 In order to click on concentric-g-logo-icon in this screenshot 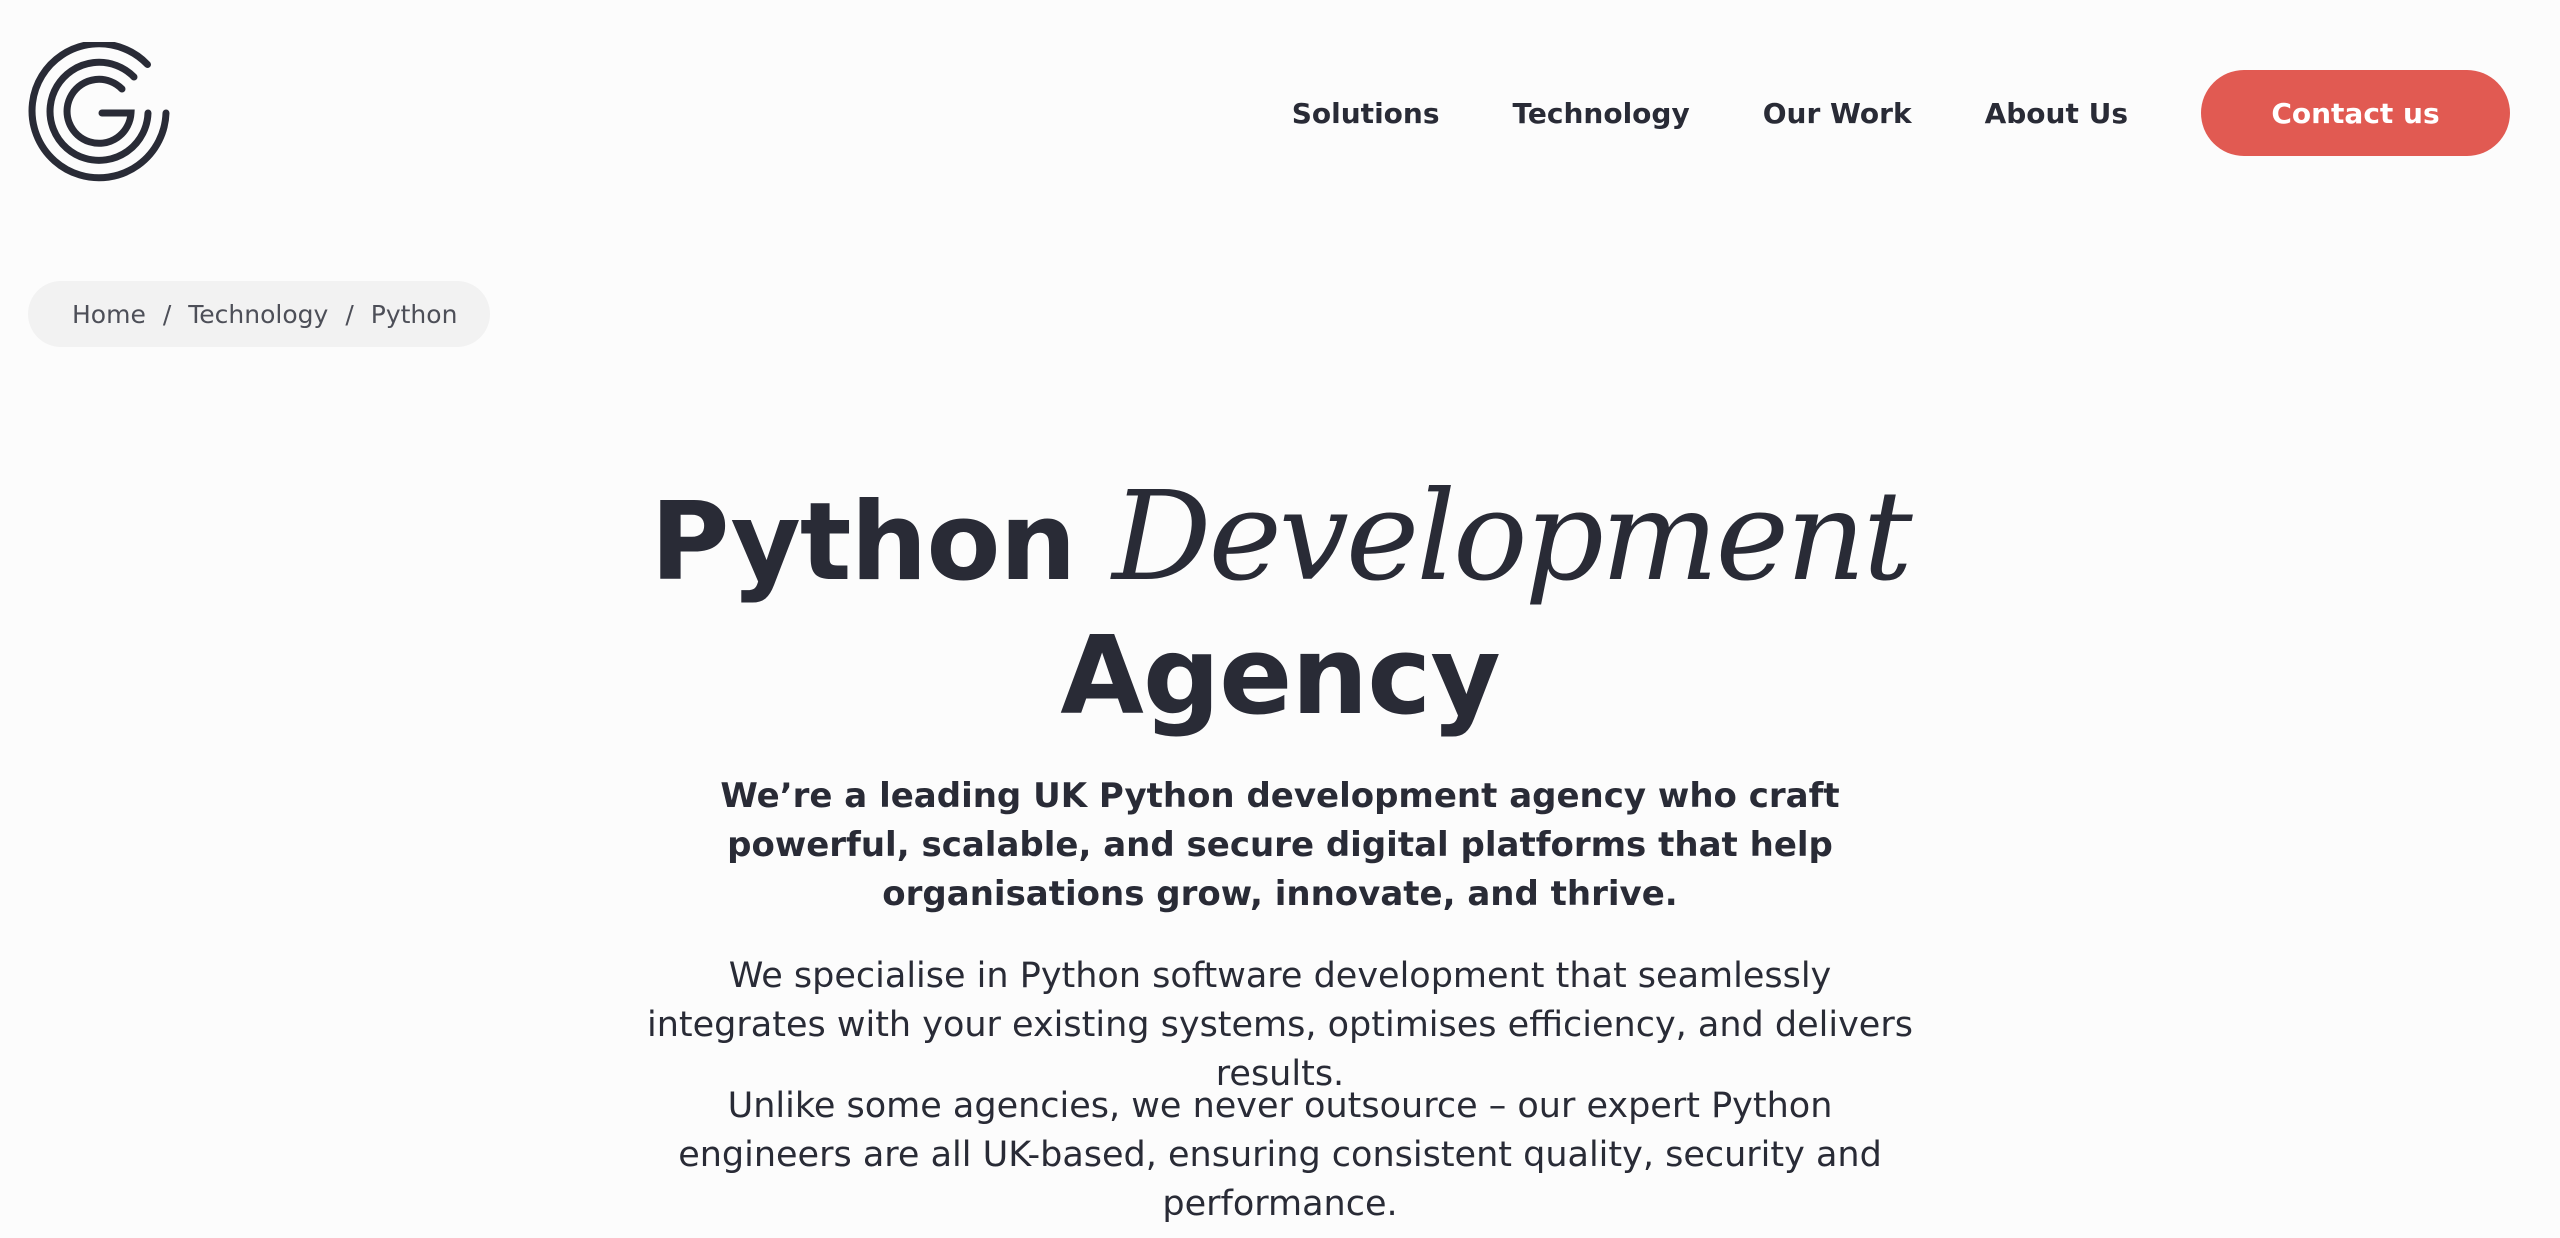, I will do `click(99, 111)`.